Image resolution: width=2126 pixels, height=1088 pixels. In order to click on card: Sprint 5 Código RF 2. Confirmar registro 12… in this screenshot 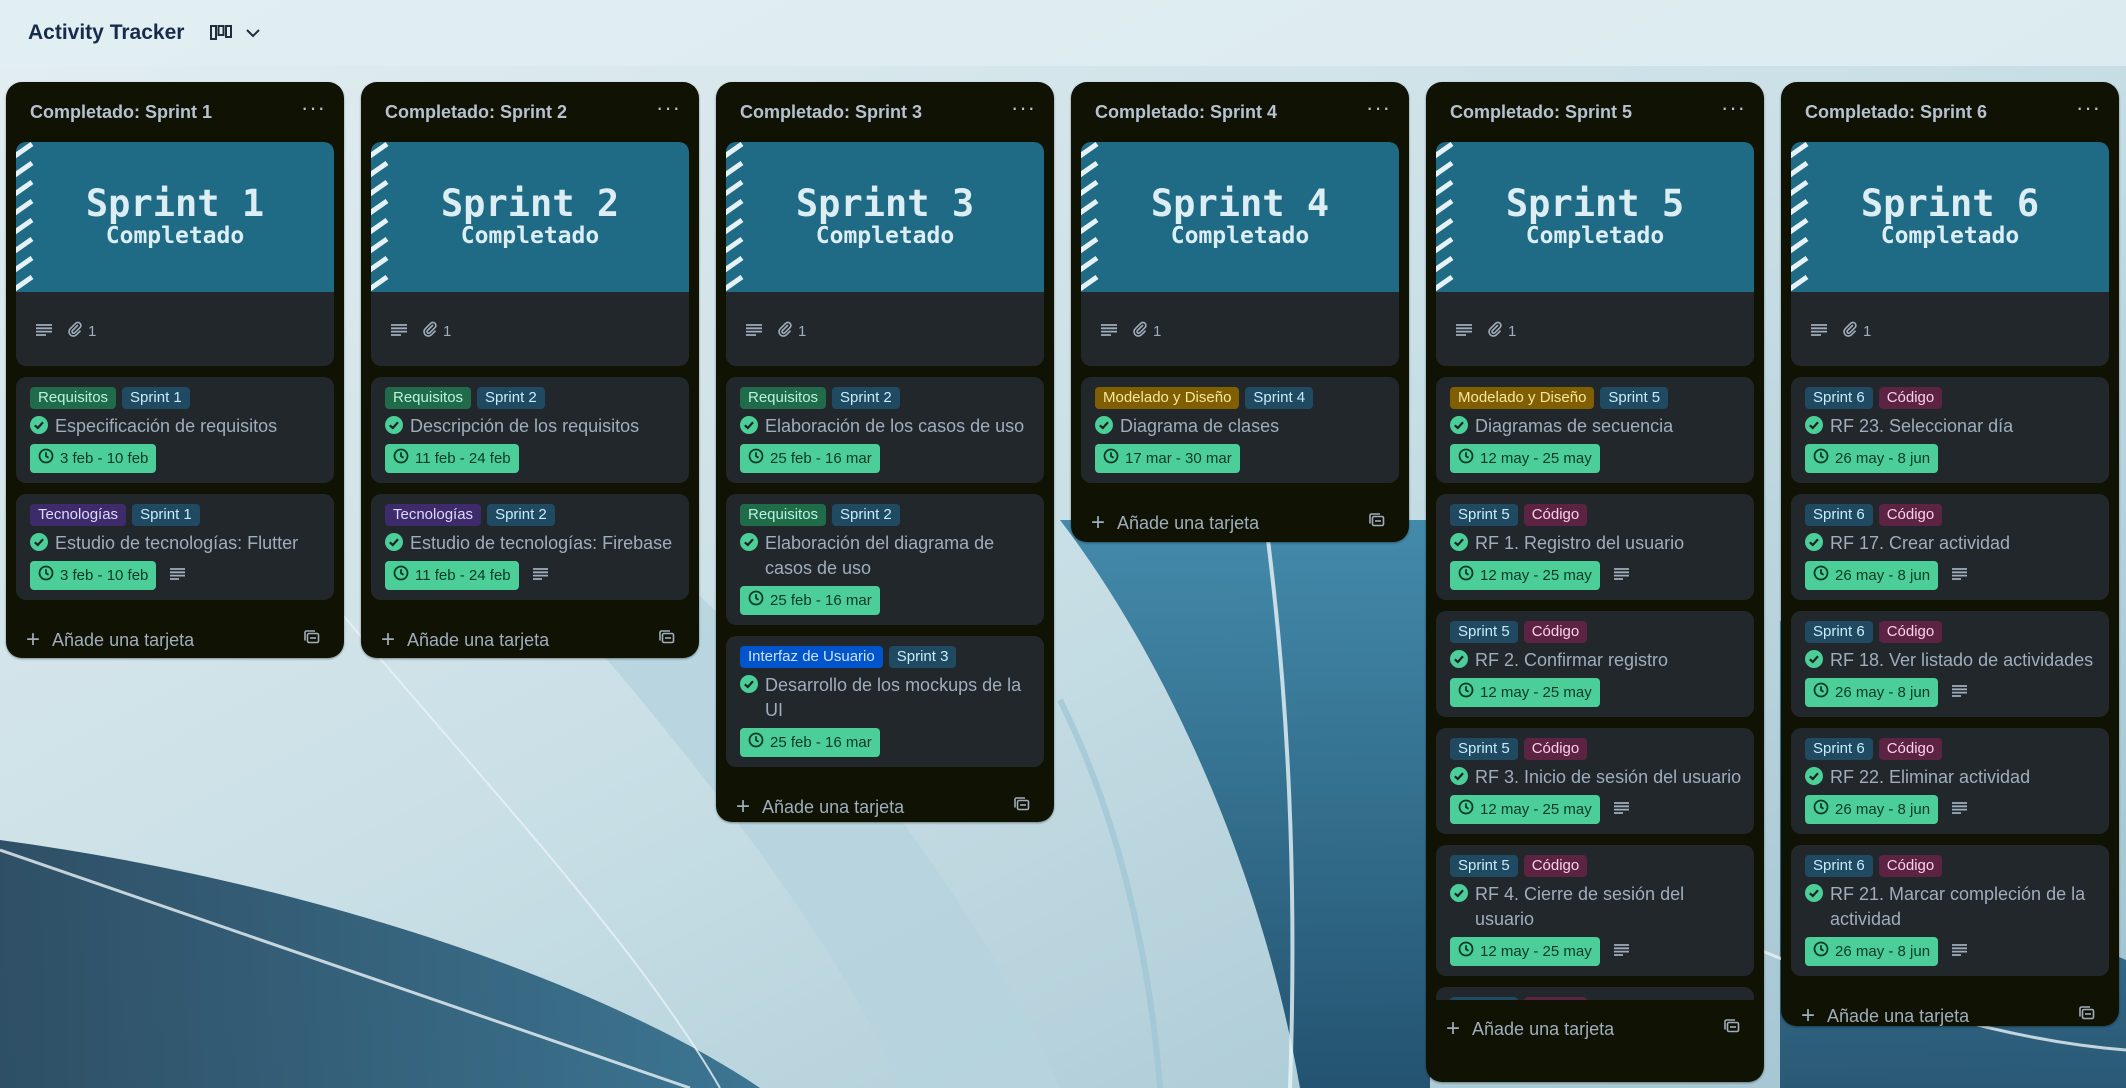, I will do `click(1595, 664)`.